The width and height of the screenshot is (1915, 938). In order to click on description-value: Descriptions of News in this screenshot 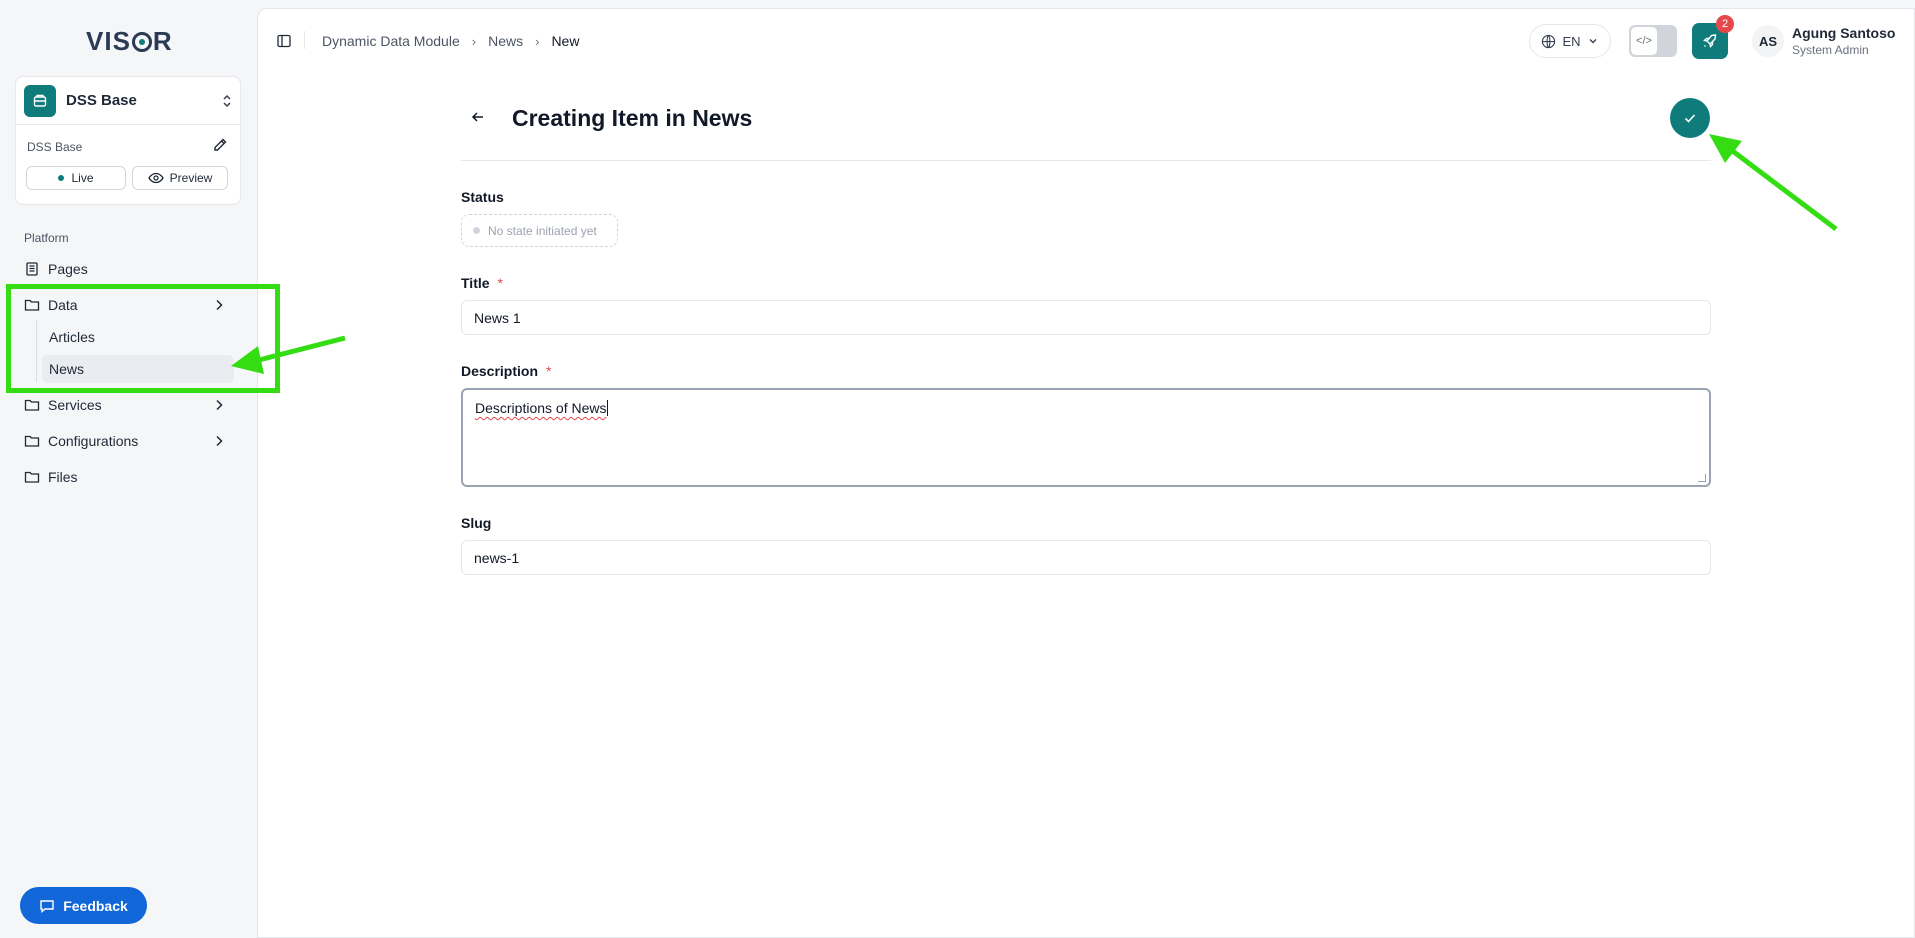, I will do `click(541, 408)`.